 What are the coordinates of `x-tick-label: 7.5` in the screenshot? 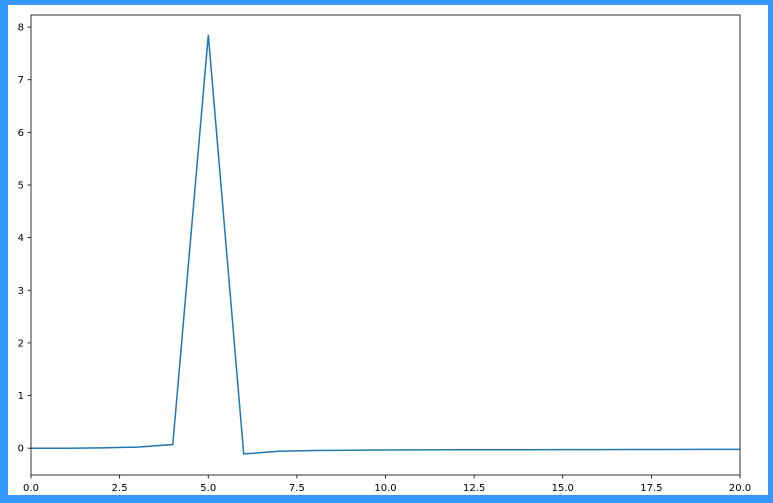 It's located at (297, 488).